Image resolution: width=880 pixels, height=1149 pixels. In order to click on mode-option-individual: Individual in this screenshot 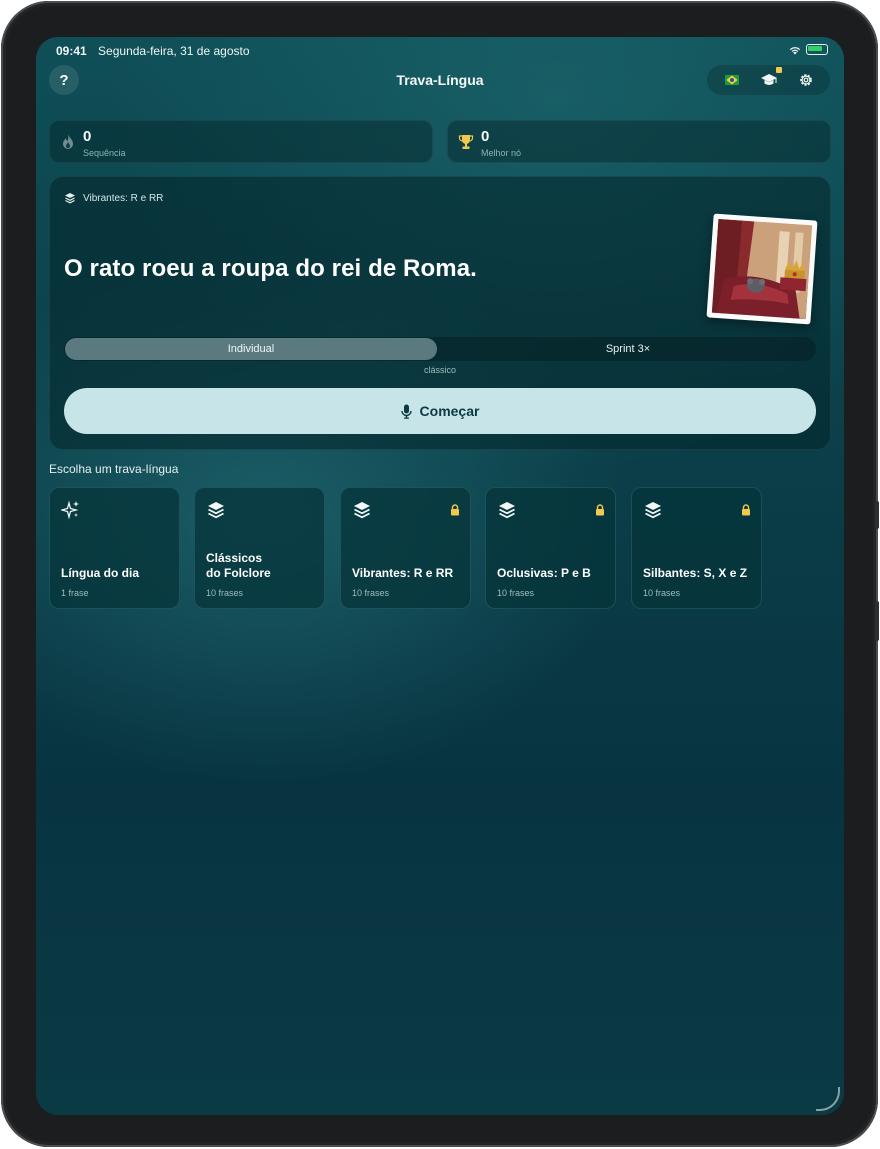, I will do `click(251, 349)`.